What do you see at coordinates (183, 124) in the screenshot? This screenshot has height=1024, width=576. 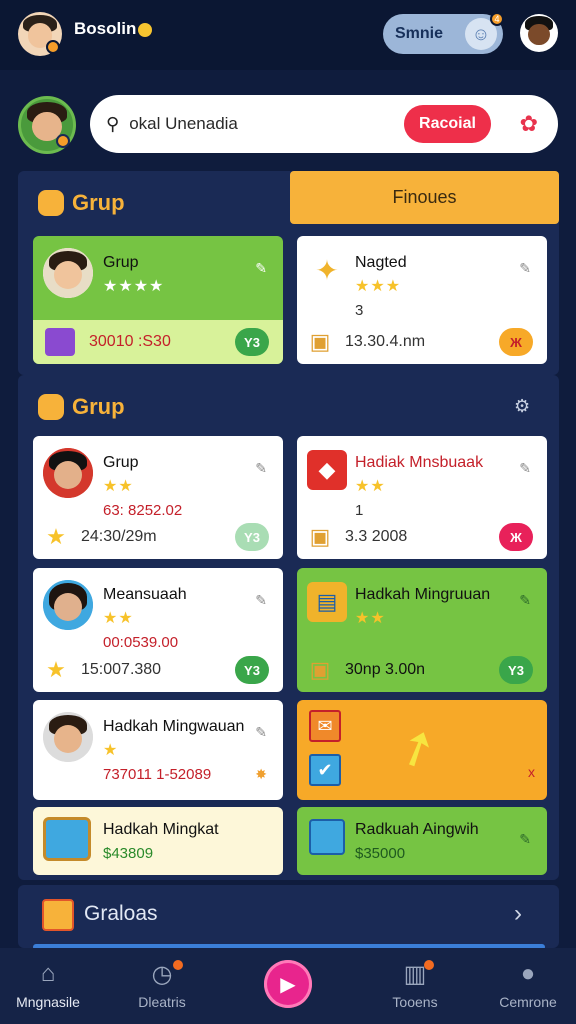 I see `search-input: okal Unenadia` at bounding box center [183, 124].